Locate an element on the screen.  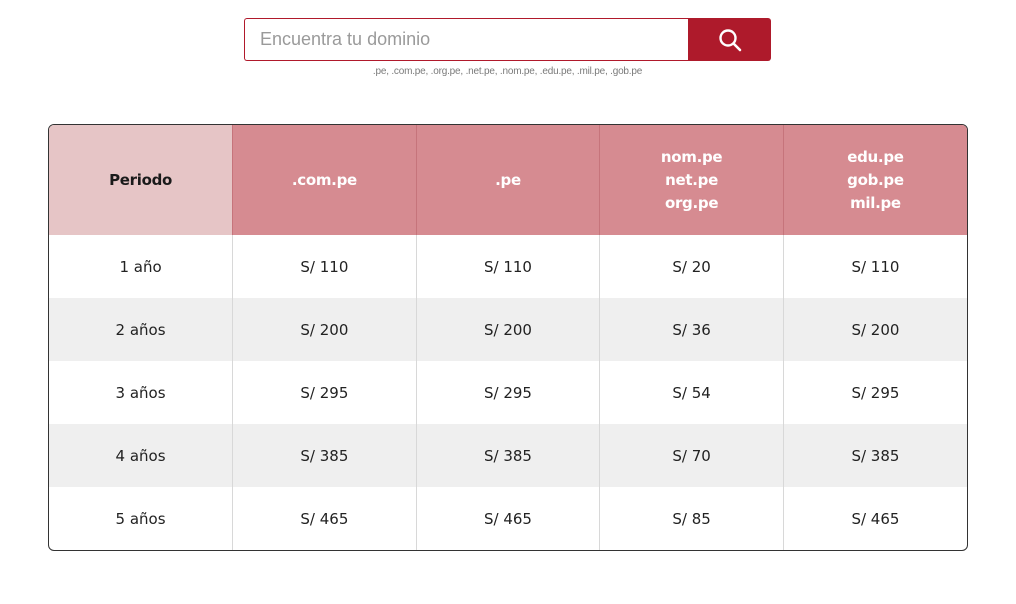
header-label: .pe is located at coordinates (508, 179).